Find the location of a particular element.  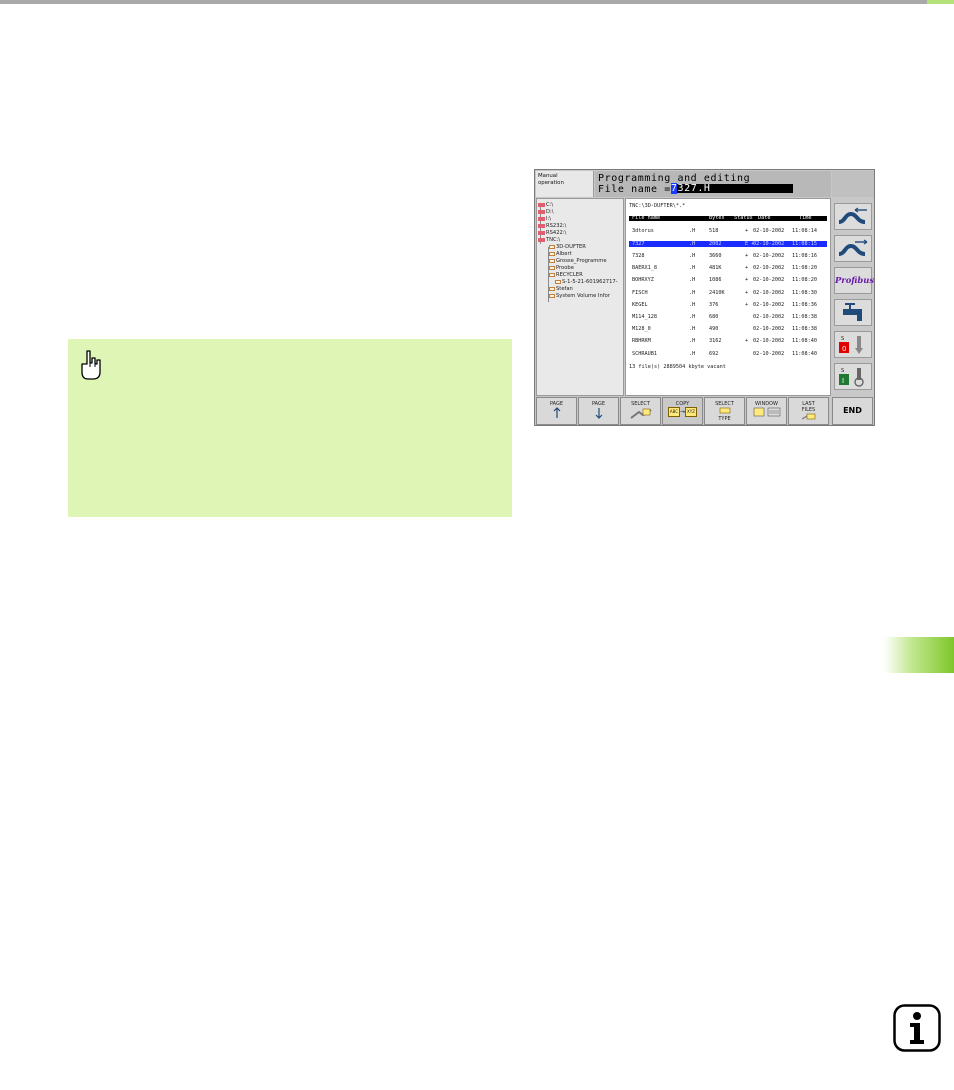

select-softkey: SELECT is located at coordinates (640, 411).